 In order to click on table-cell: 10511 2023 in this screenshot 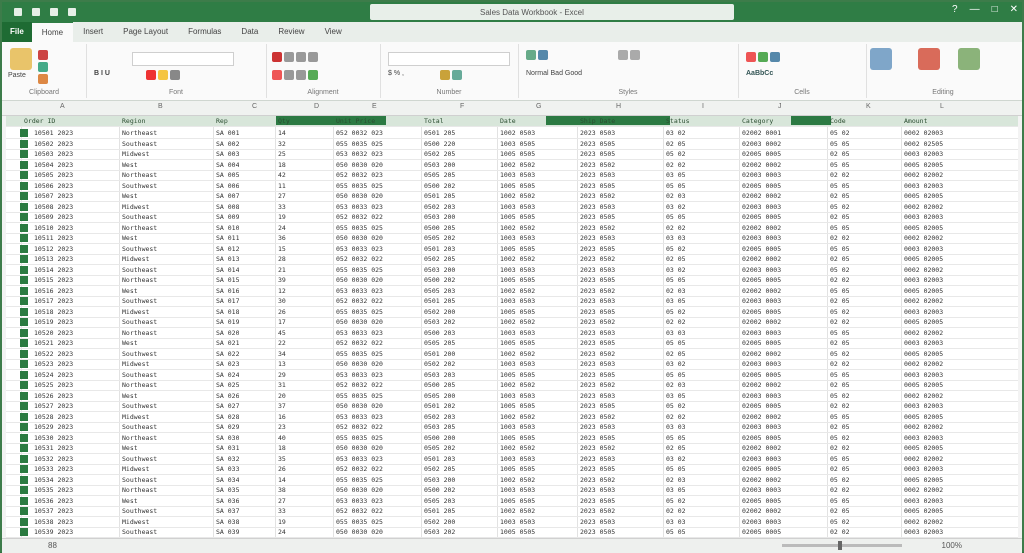, I will do `click(53, 238)`.